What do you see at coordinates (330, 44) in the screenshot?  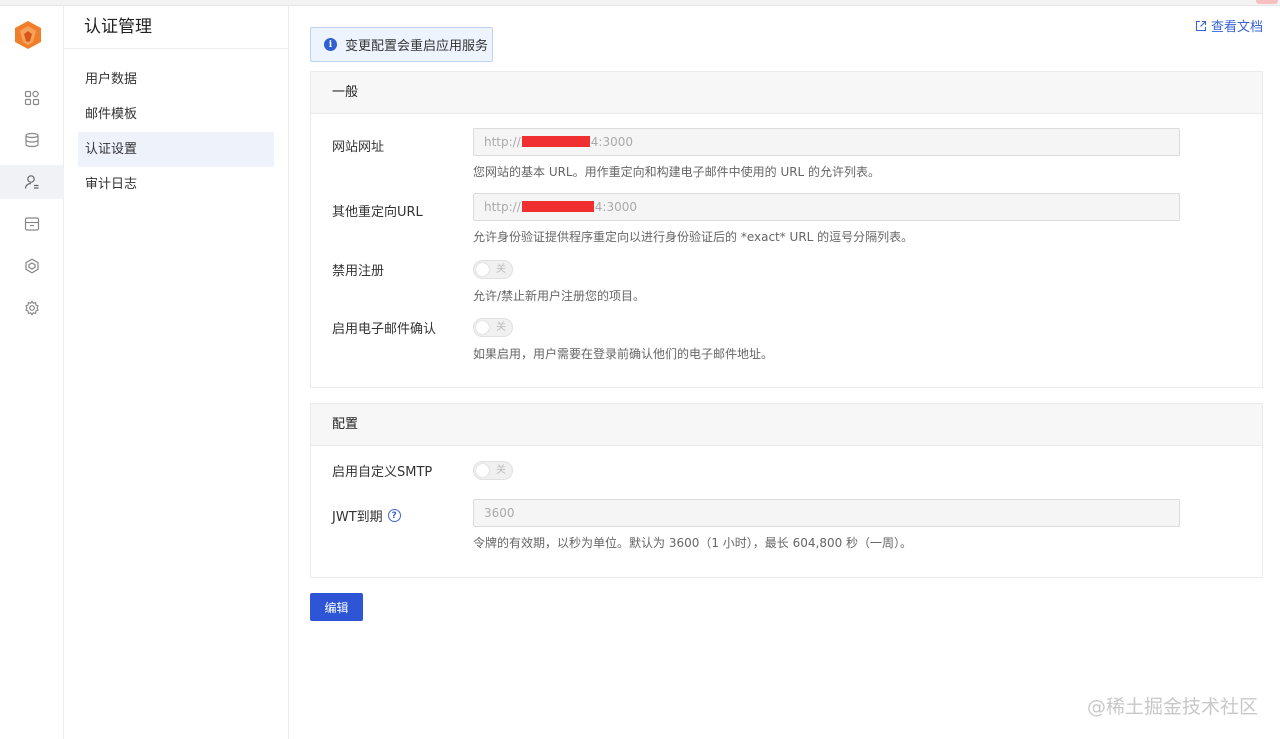 I see `info-icon: i` at bounding box center [330, 44].